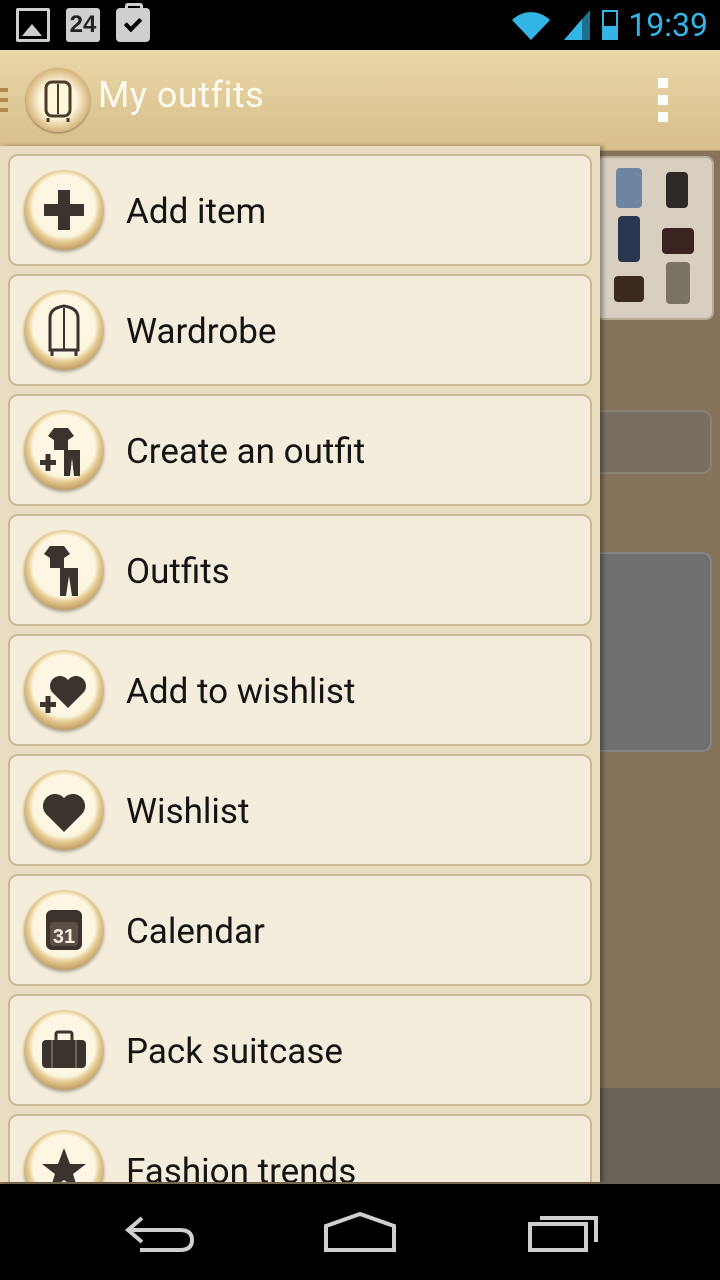 The height and width of the screenshot is (1280, 720). I want to click on home-icon, so click(360, 1232).